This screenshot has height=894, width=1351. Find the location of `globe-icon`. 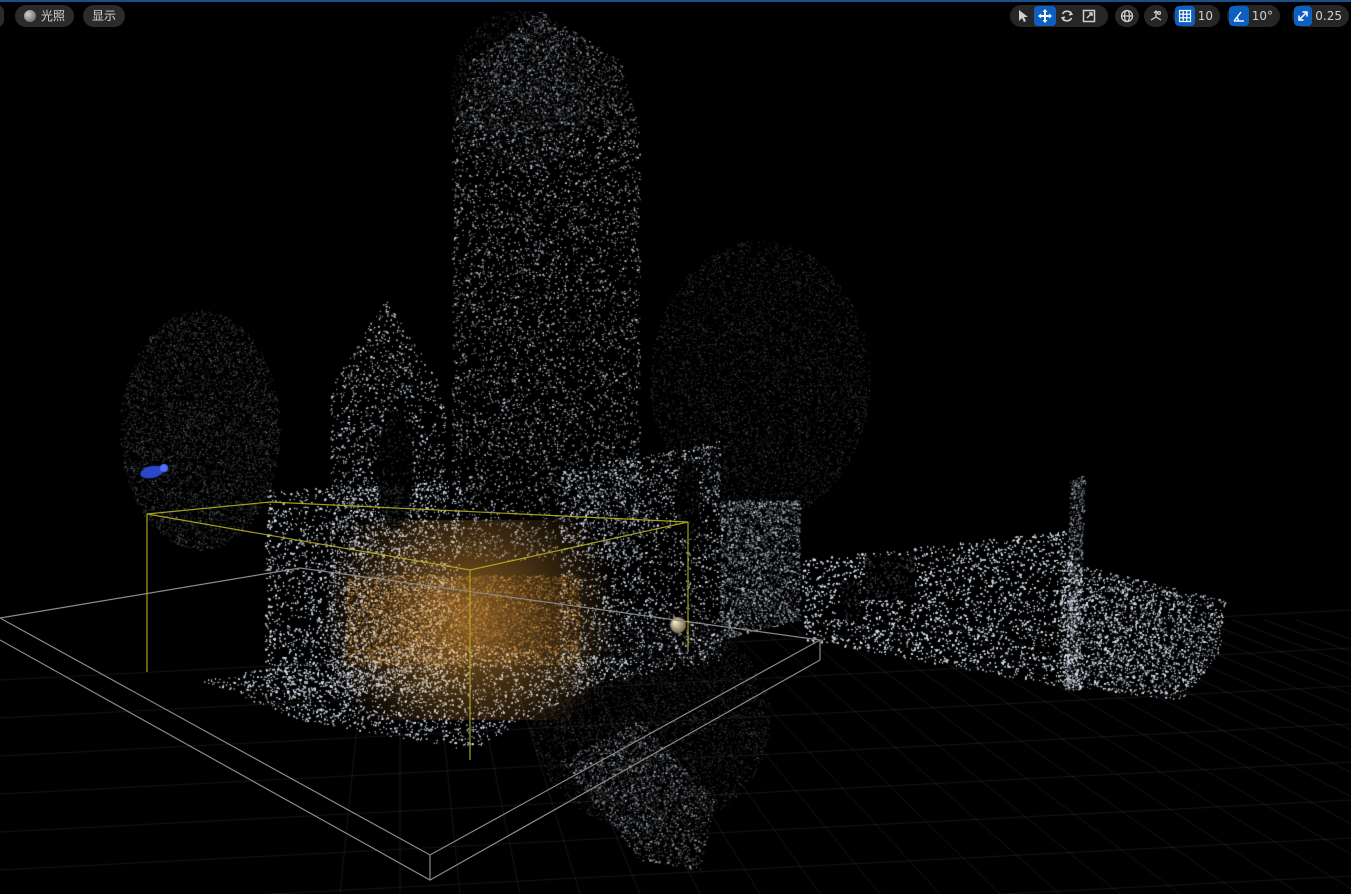

globe-icon is located at coordinates (1127, 16).